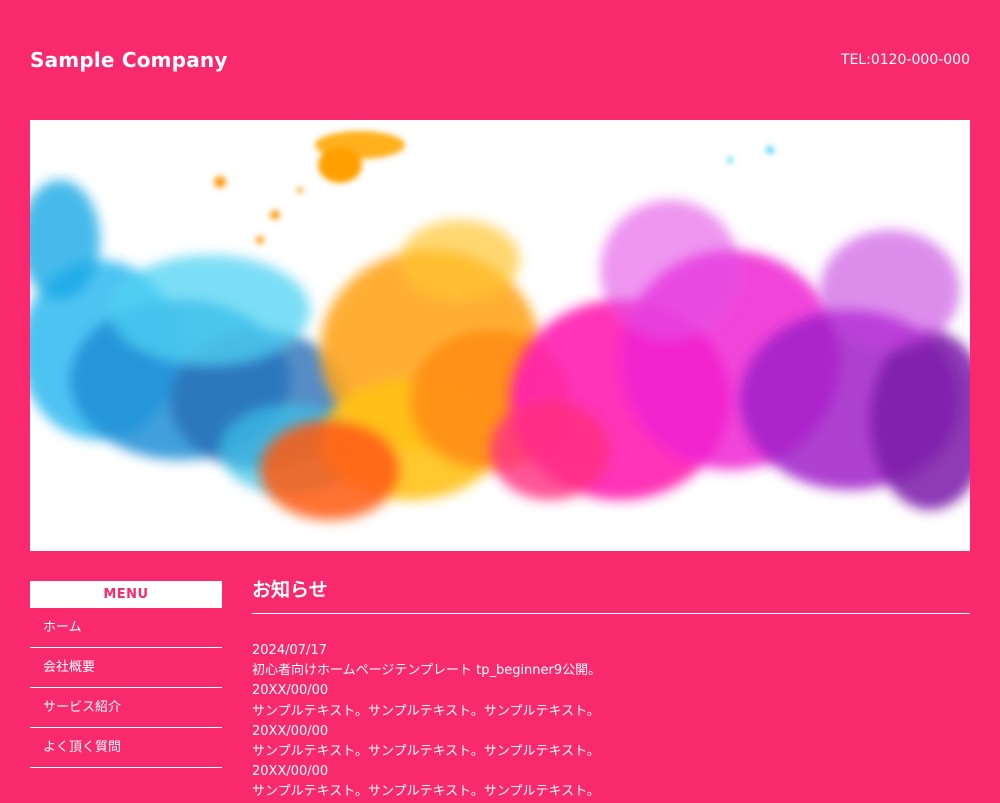 This screenshot has height=803, width=1000. Describe the element at coordinates (126, 594) in the screenshot. I see `menu-title: MENU` at that location.